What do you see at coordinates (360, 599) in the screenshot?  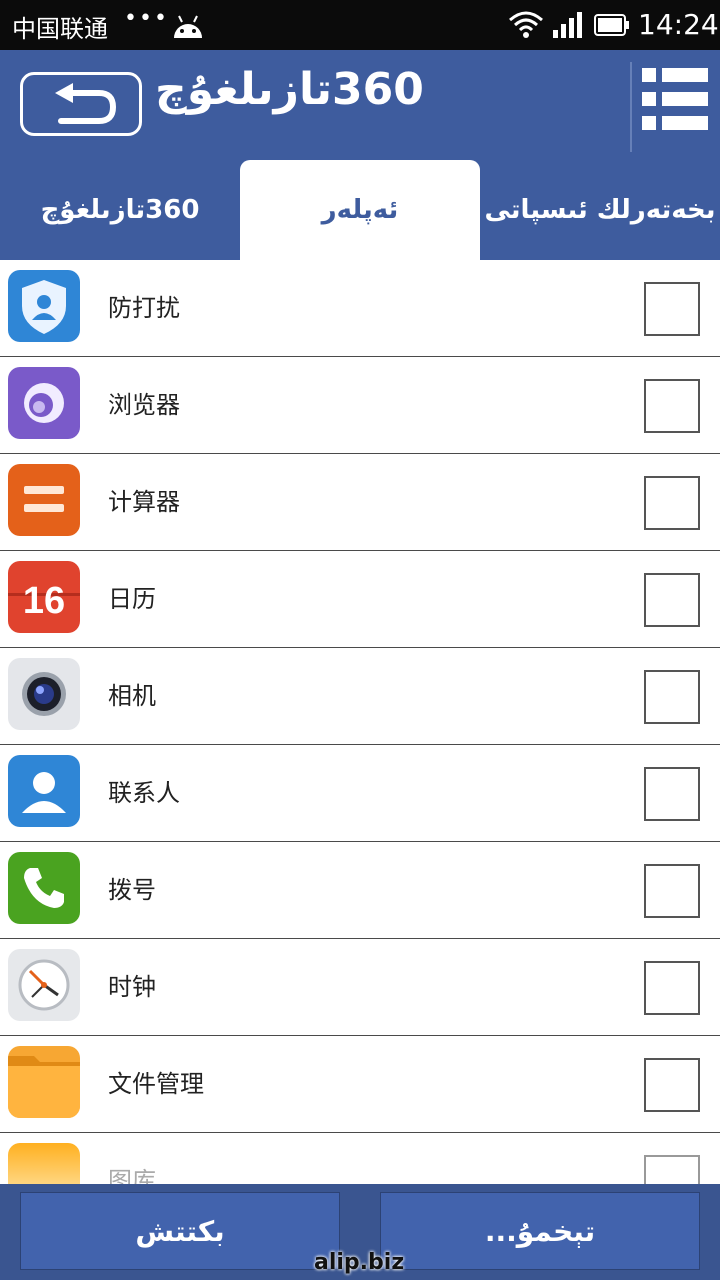 I see `list-item: 16 日历` at bounding box center [360, 599].